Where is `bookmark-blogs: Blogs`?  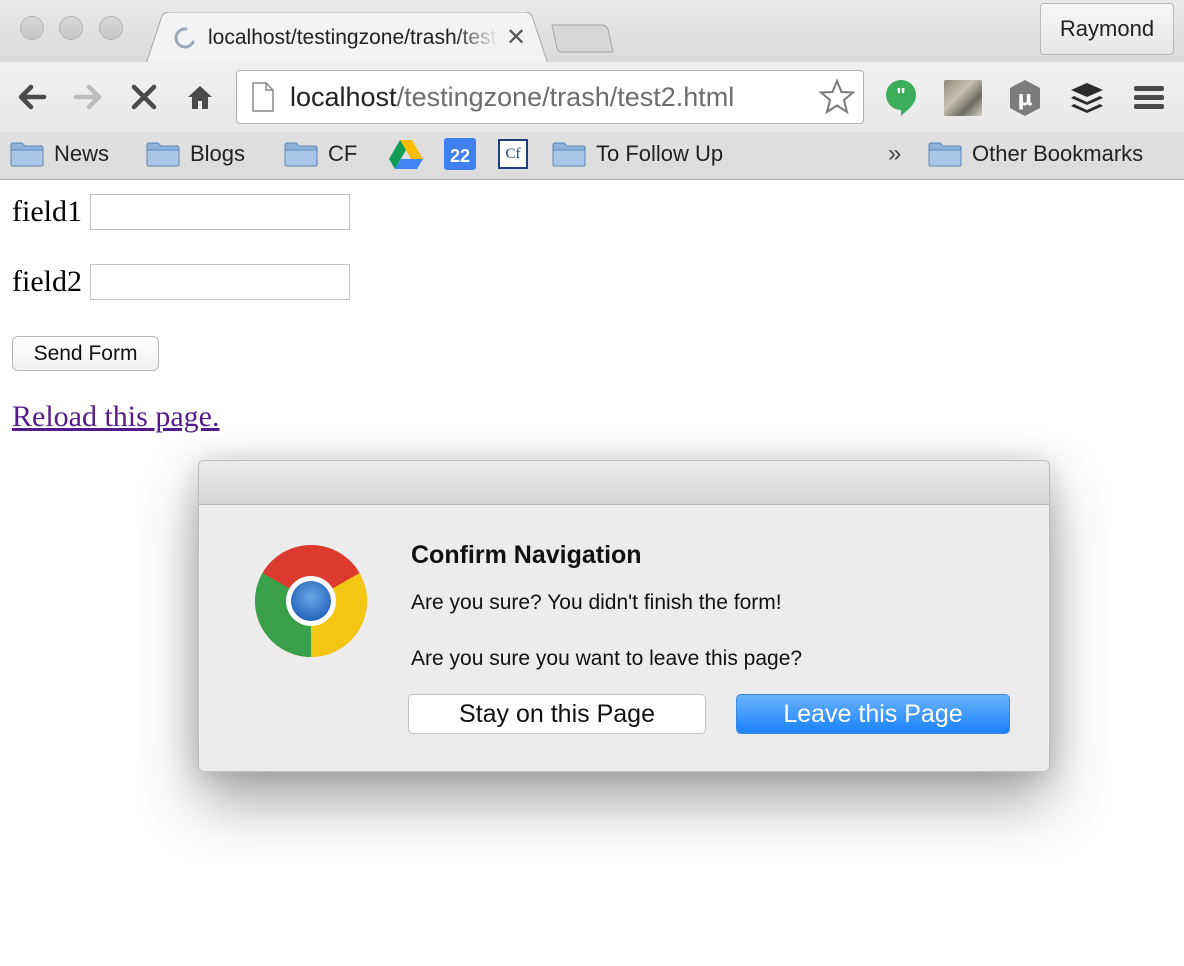 bookmark-blogs: Blogs is located at coordinates (195, 154).